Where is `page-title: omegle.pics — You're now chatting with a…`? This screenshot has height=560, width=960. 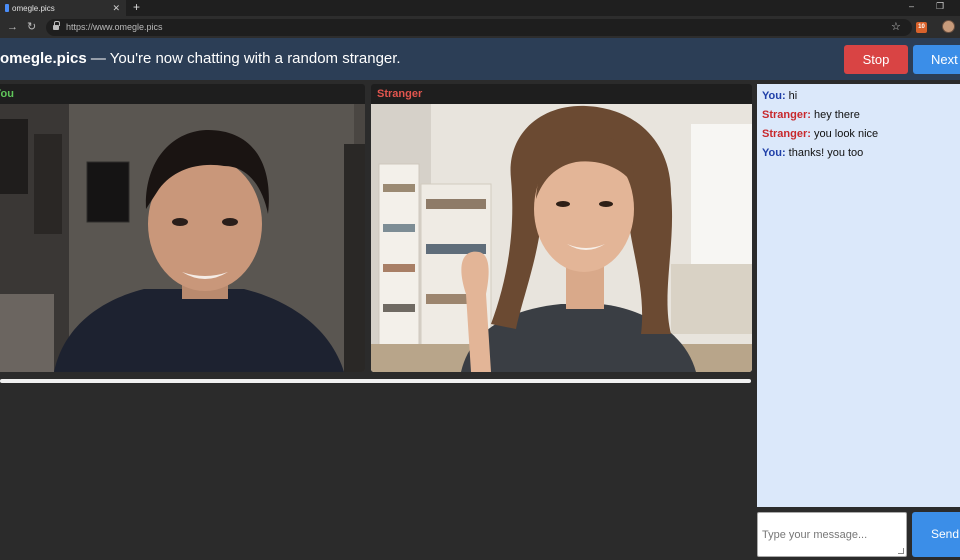 page-title: omegle.pics — You're now chatting with a… is located at coordinates (200, 58).